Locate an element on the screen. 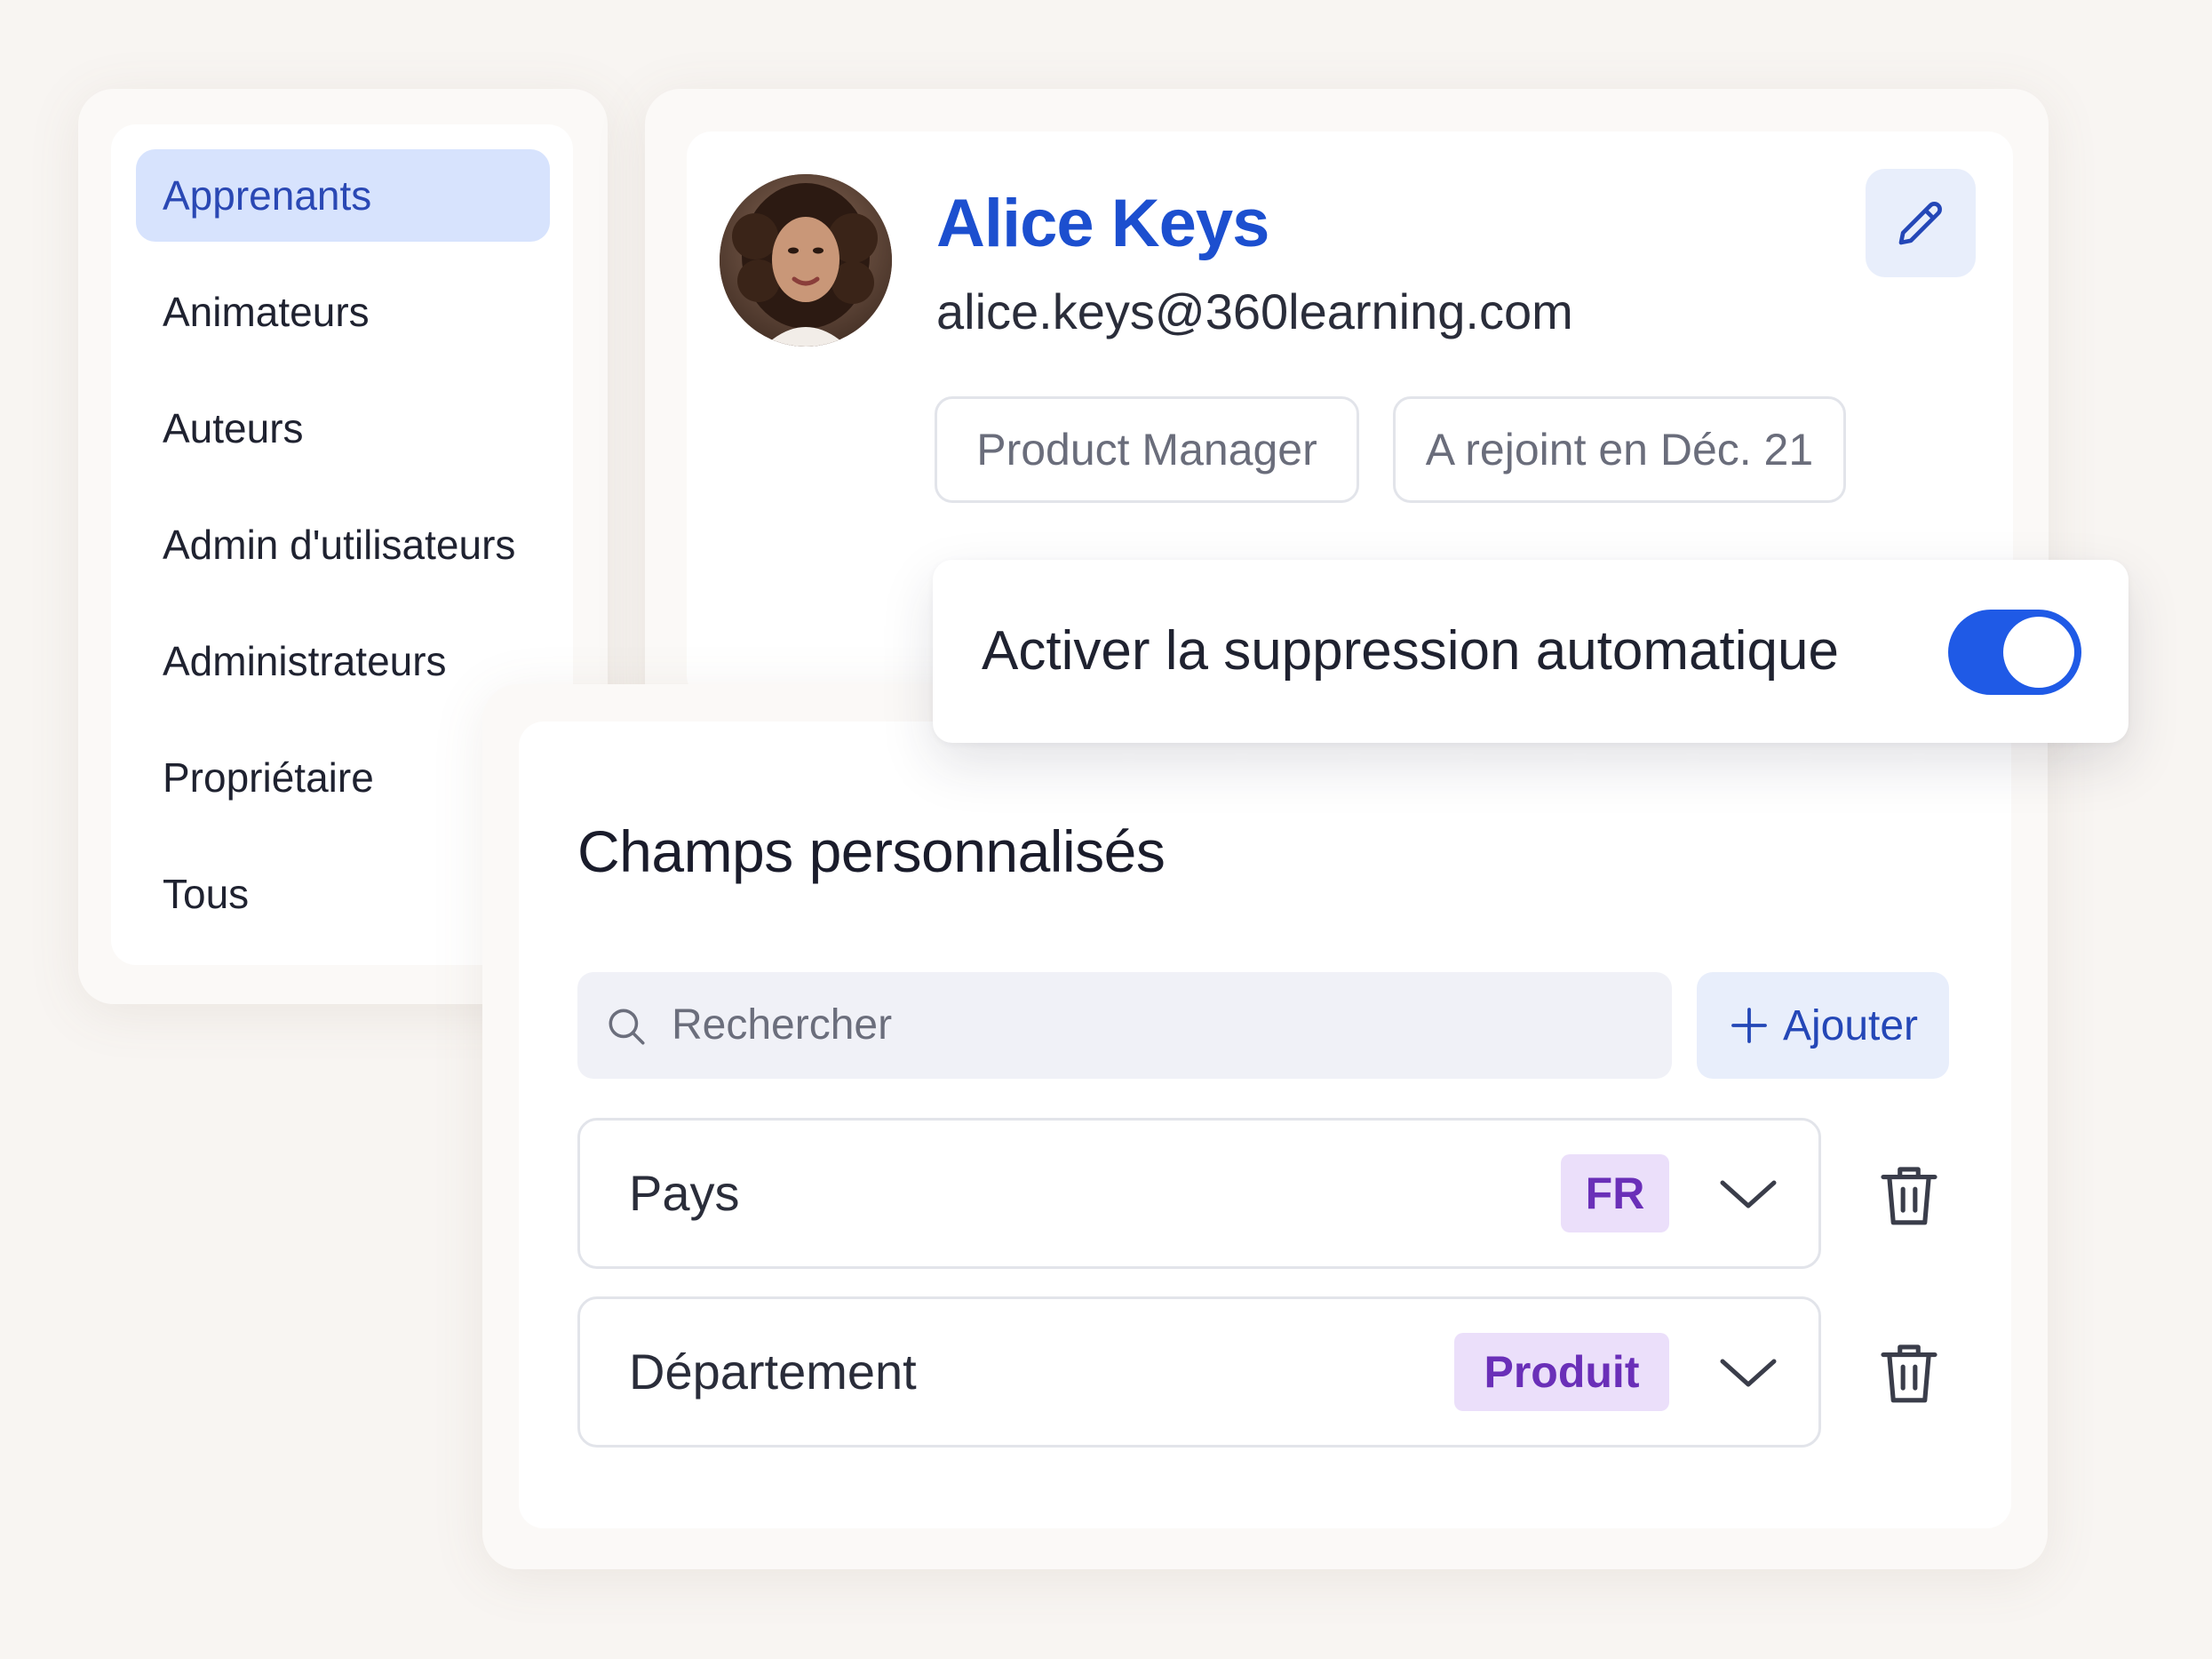 The width and height of the screenshot is (2212, 1659). toggle-knob is located at coordinates (2039, 652).